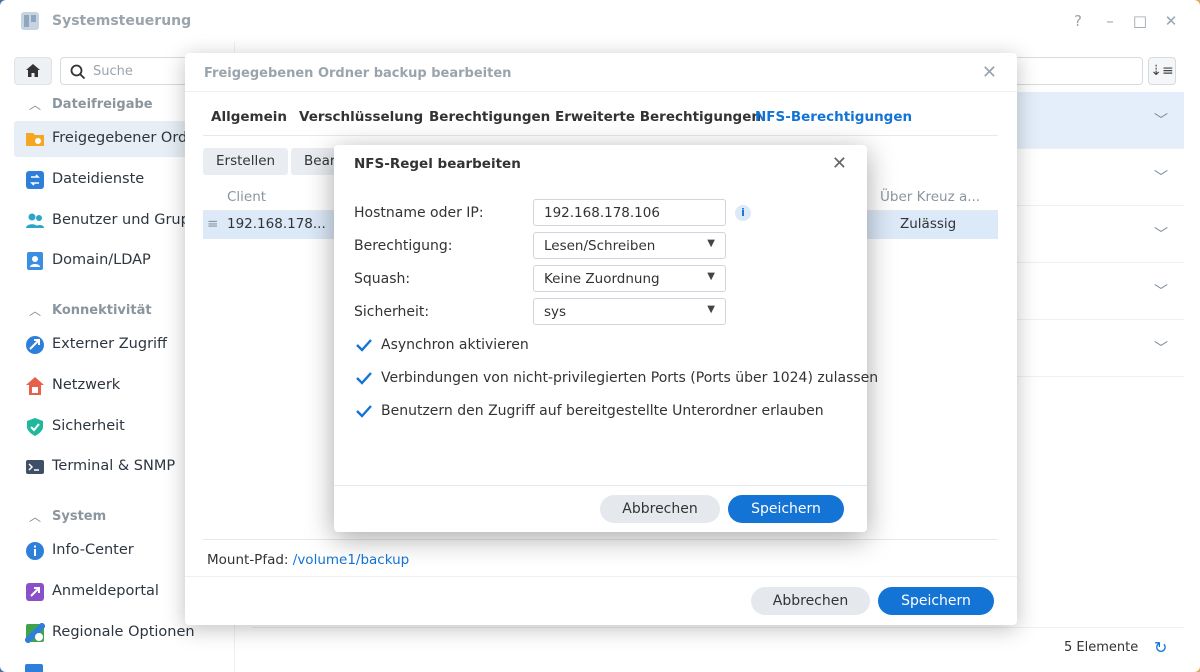 This screenshot has height=672, width=1200. What do you see at coordinates (658, 117) in the screenshot?
I see `tab-advanced-permissions: Erweiterte Berechtigungen` at bounding box center [658, 117].